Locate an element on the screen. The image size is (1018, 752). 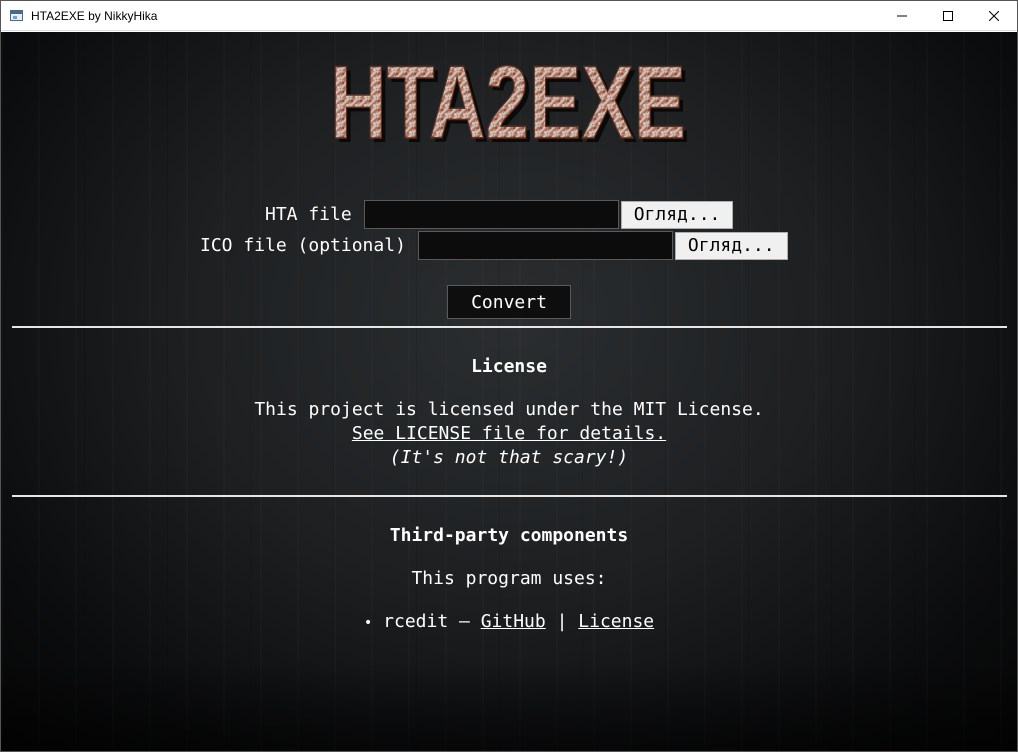
third-party-title: Third-party components is located at coordinates (509, 535).